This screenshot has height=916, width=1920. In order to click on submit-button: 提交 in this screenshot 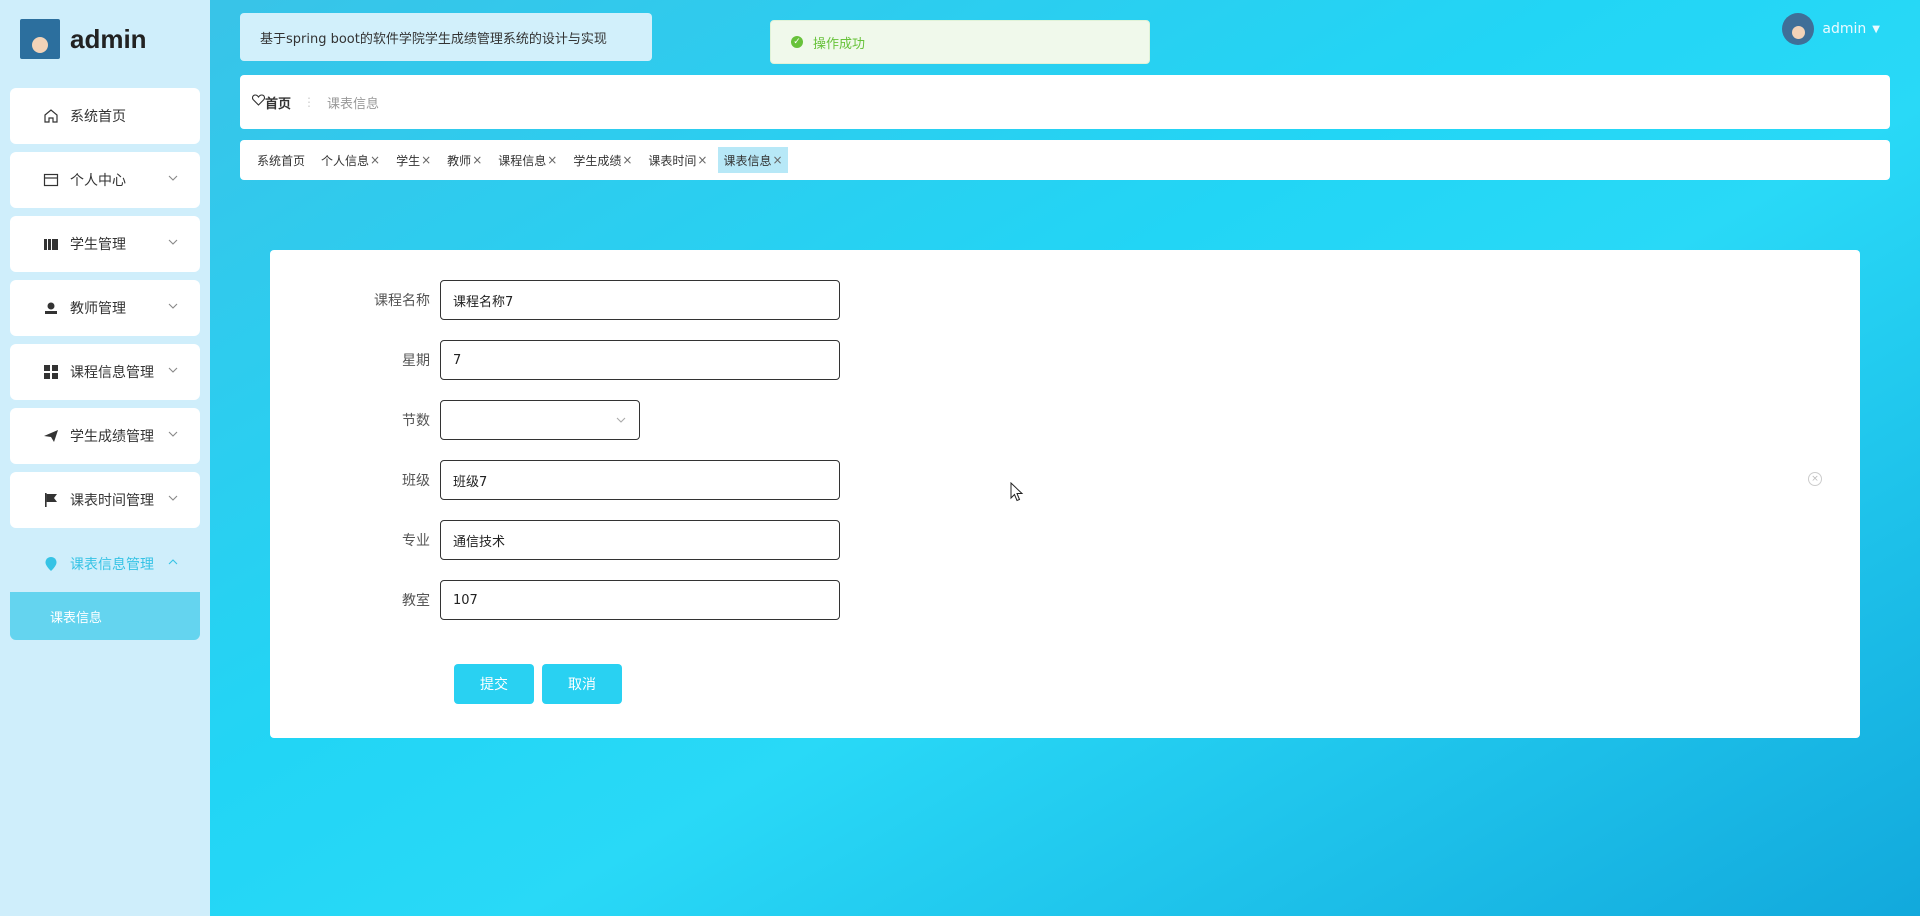, I will do `click(494, 684)`.